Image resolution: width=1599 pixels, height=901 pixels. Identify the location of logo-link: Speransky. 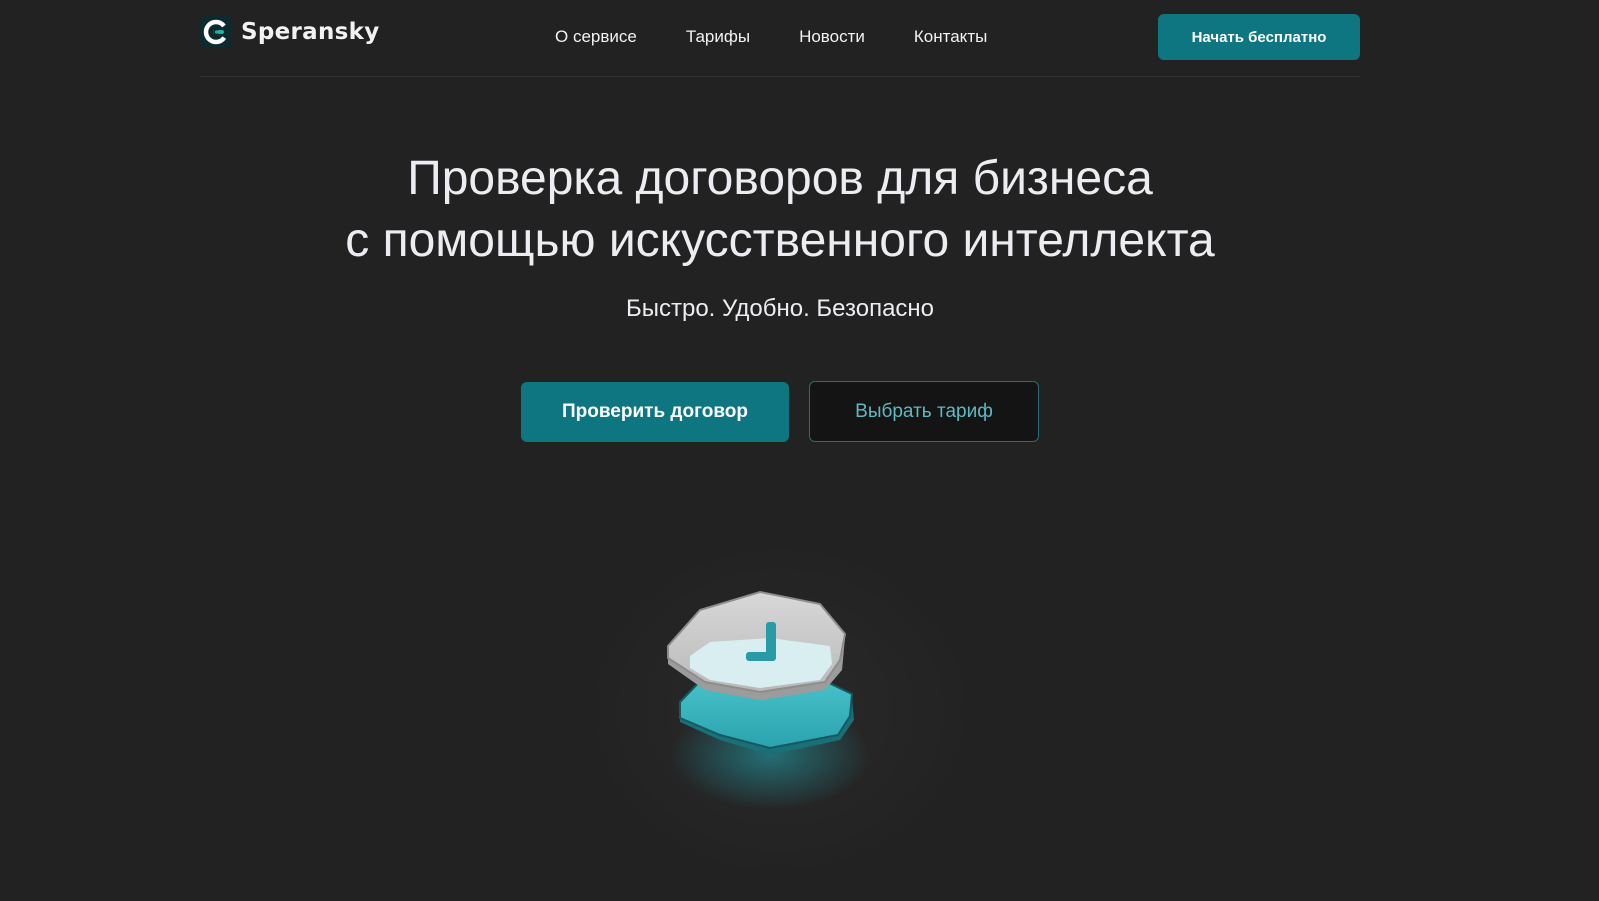
(290, 32).